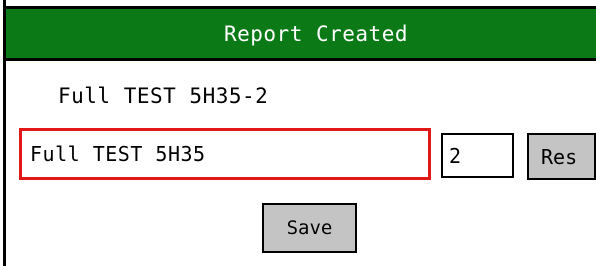 This screenshot has width=596, height=266. What do you see at coordinates (477, 155) in the screenshot?
I see `report-number-input` at bounding box center [477, 155].